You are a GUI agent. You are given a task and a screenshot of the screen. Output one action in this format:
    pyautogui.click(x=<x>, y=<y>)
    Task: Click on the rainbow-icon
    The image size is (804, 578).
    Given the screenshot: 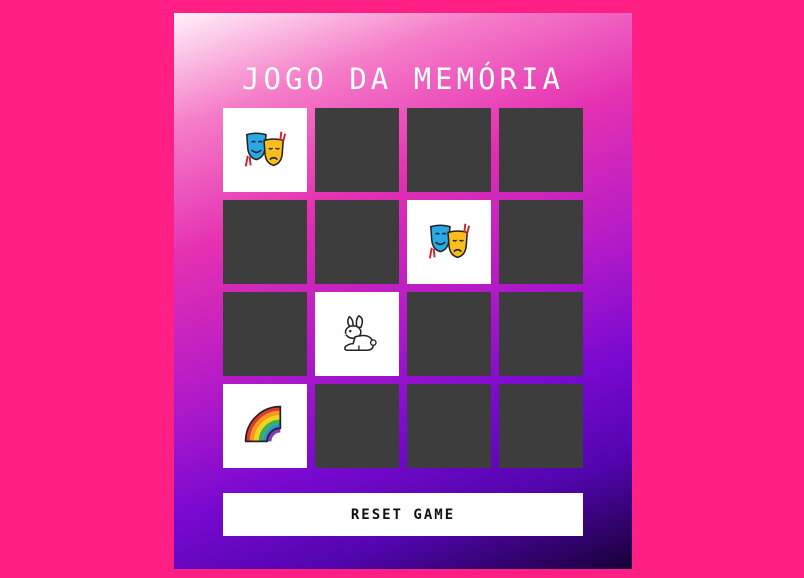 What is the action you would take?
    pyautogui.click(x=265, y=426)
    